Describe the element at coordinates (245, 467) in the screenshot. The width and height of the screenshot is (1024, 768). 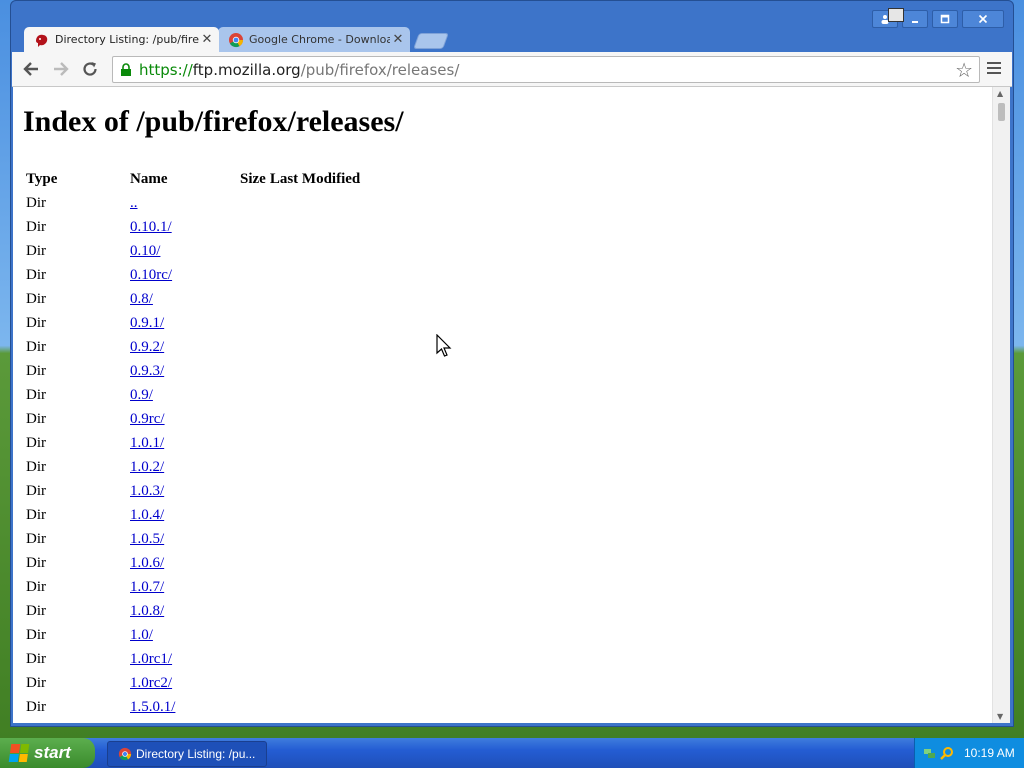
I see `row-name-cell: 1.0.2/` at that location.